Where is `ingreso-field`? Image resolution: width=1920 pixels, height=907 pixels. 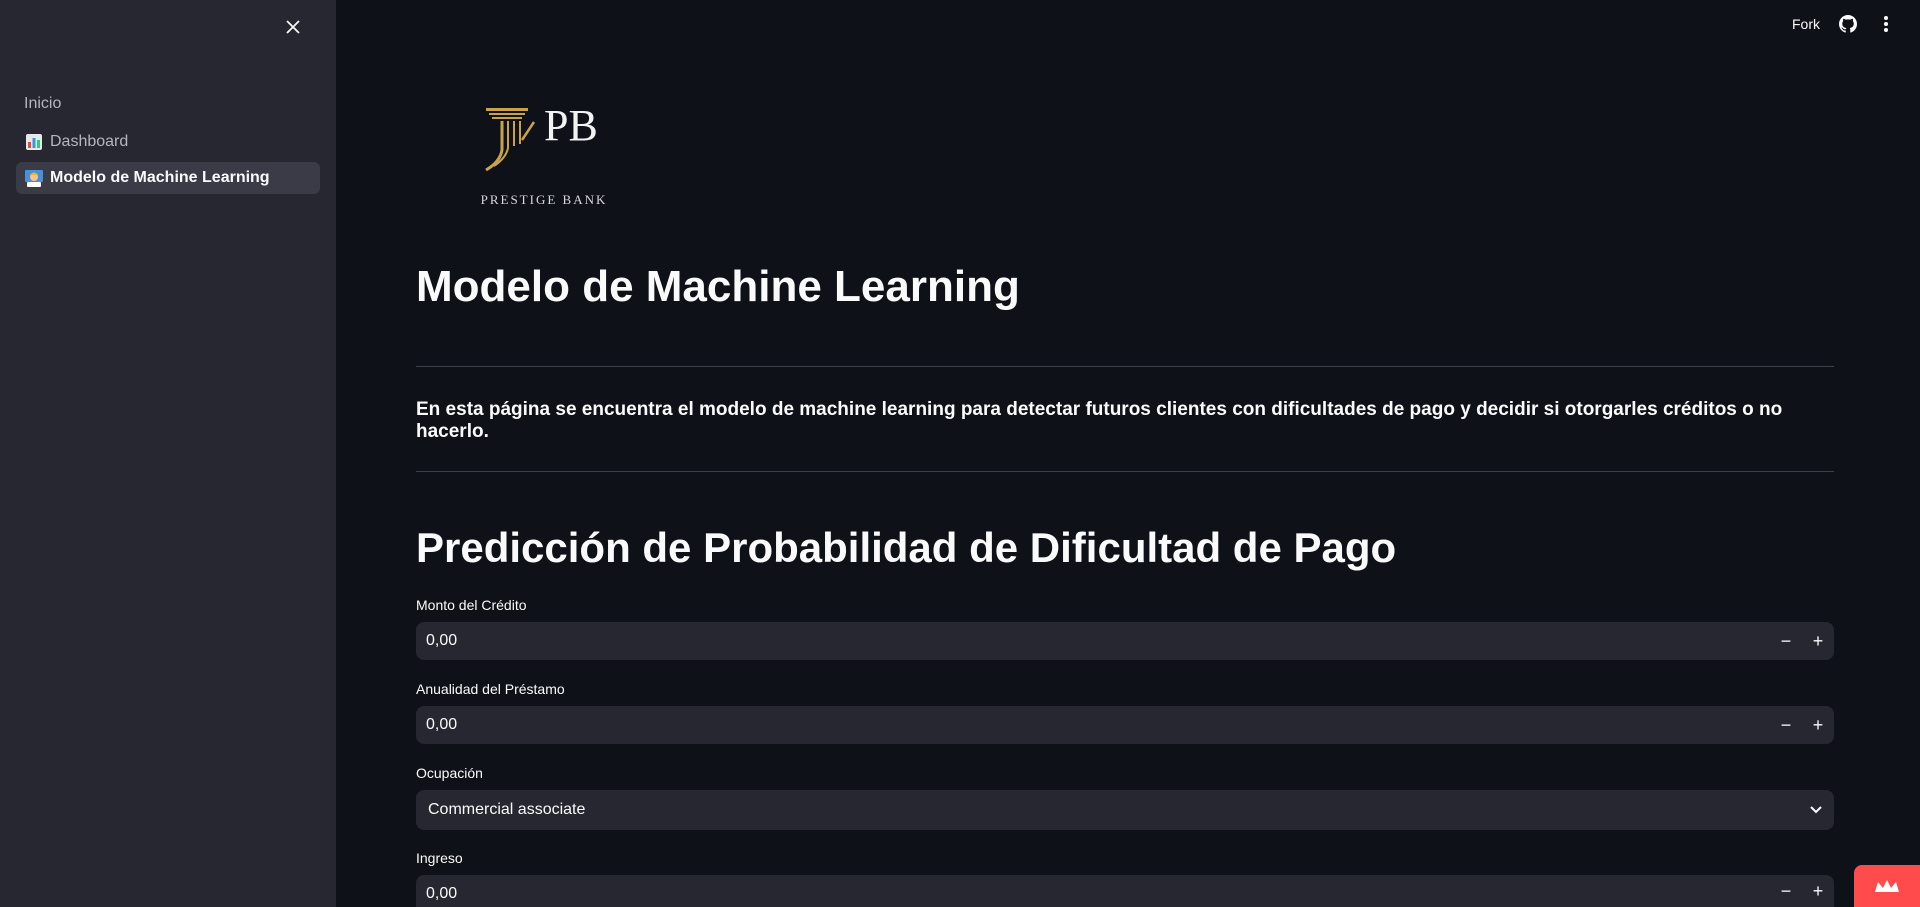 ingreso-field is located at coordinates (1093, 891).